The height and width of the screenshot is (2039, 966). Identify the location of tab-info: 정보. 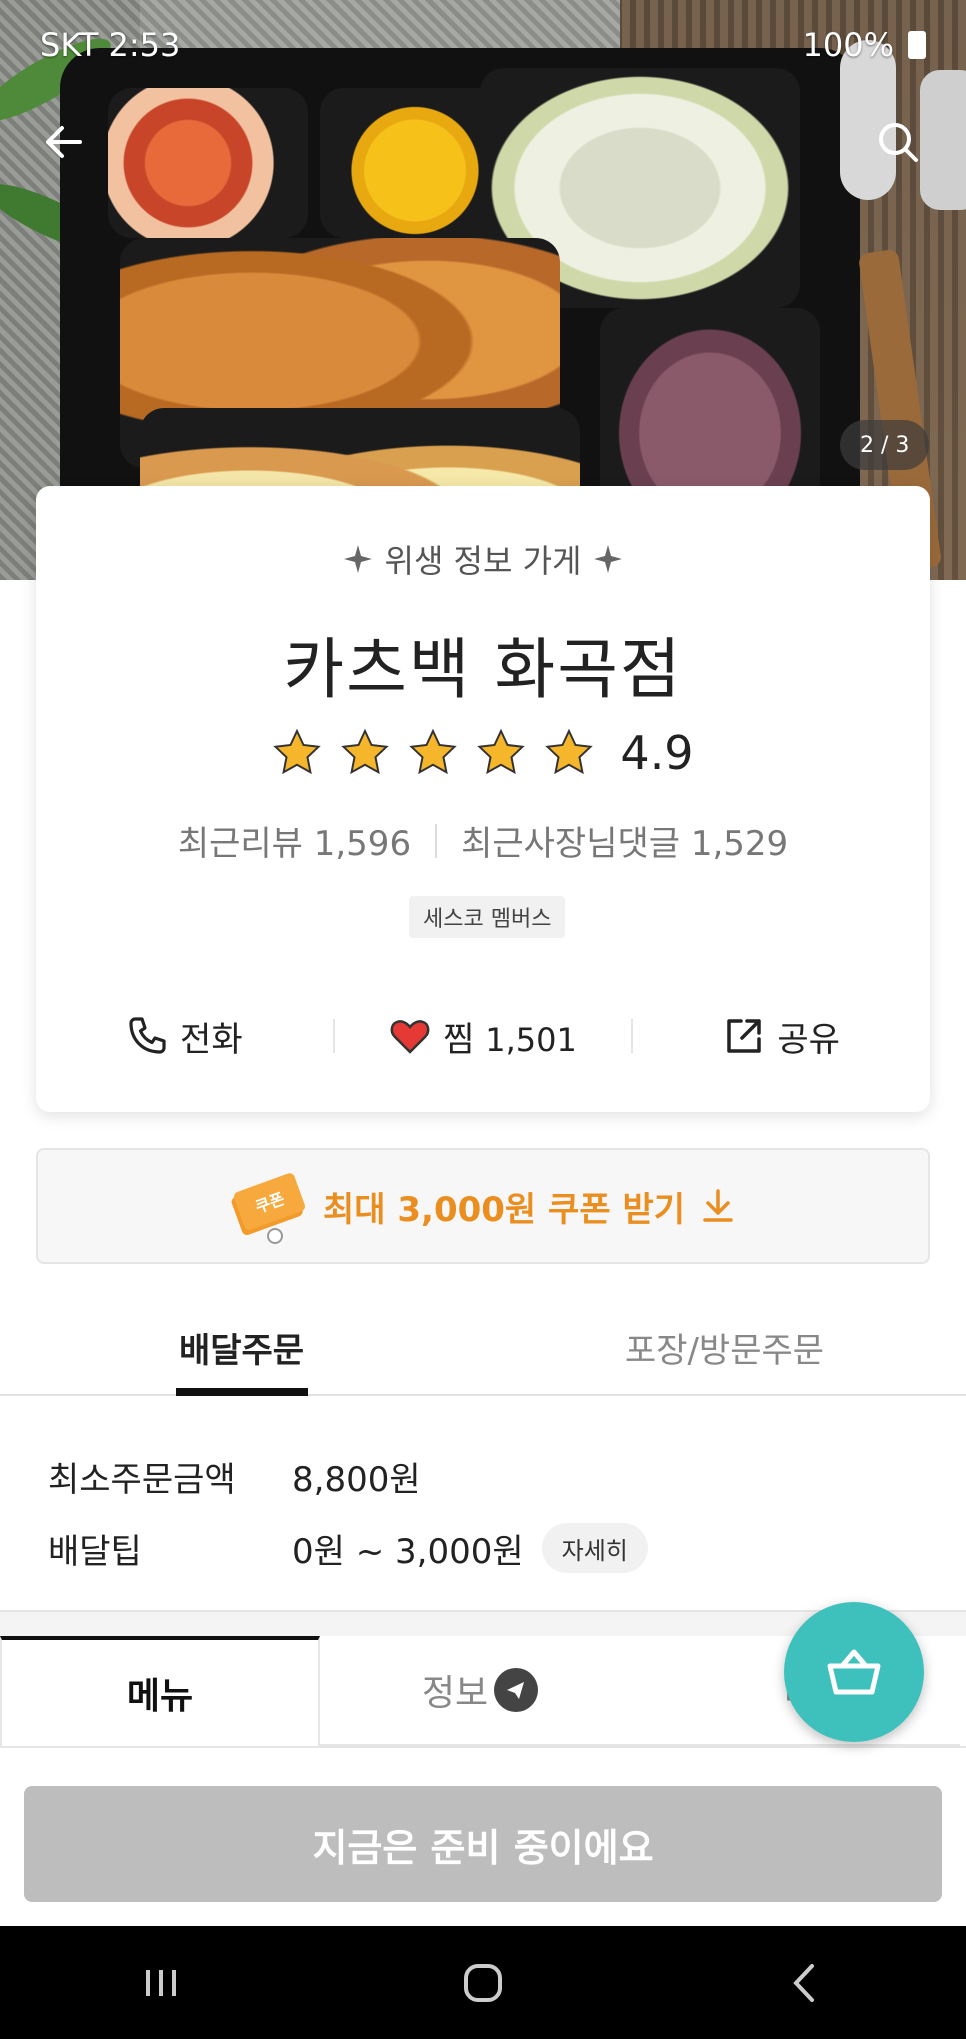
(480, 1691).